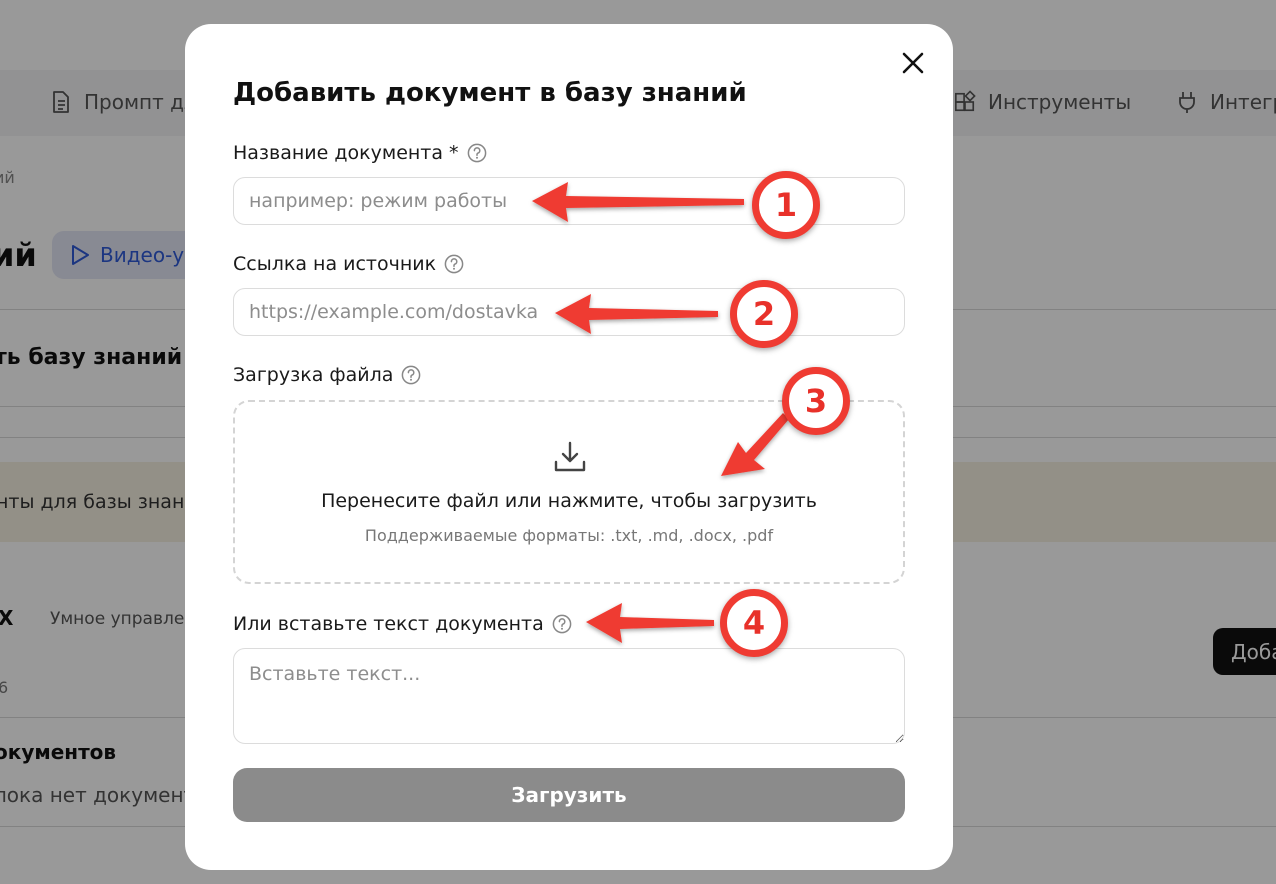 The height and width of the screenshot is (884, 1276). Describe the element at coordinates (754, 623) in the screenshot. I see `annotation-badge-4: 4` at that location.